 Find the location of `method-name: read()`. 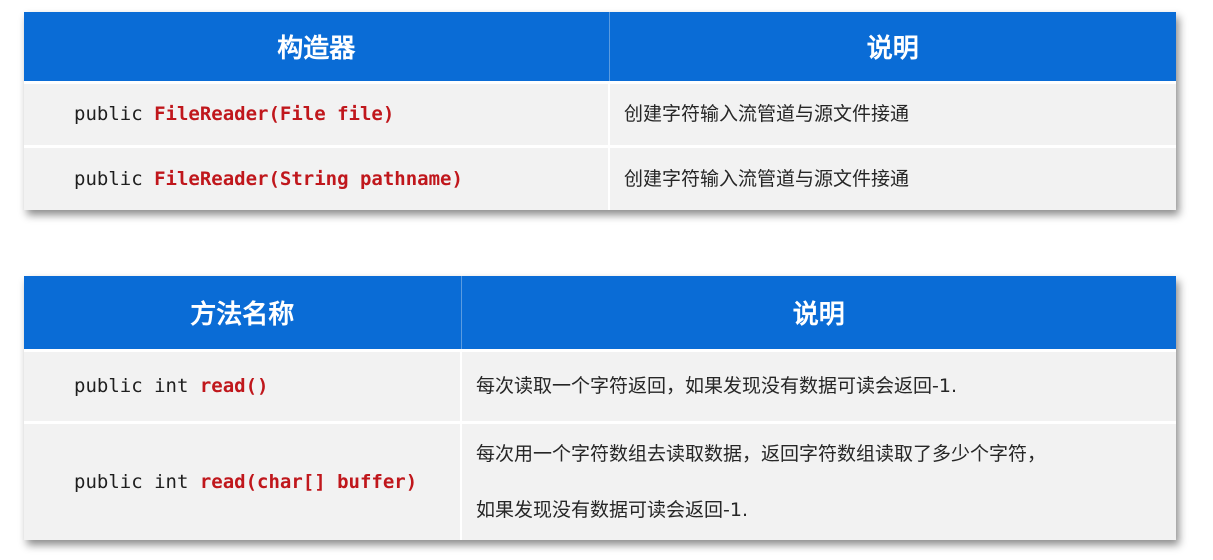

method-name: read() is located at coordinates (234, 386).